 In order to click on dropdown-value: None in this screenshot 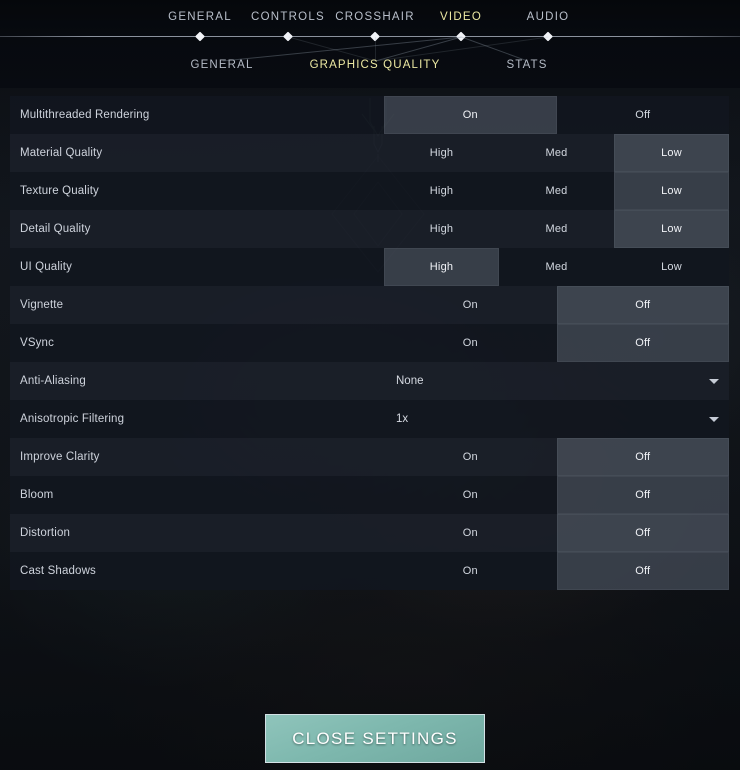, I will do `click(410, 381)`.